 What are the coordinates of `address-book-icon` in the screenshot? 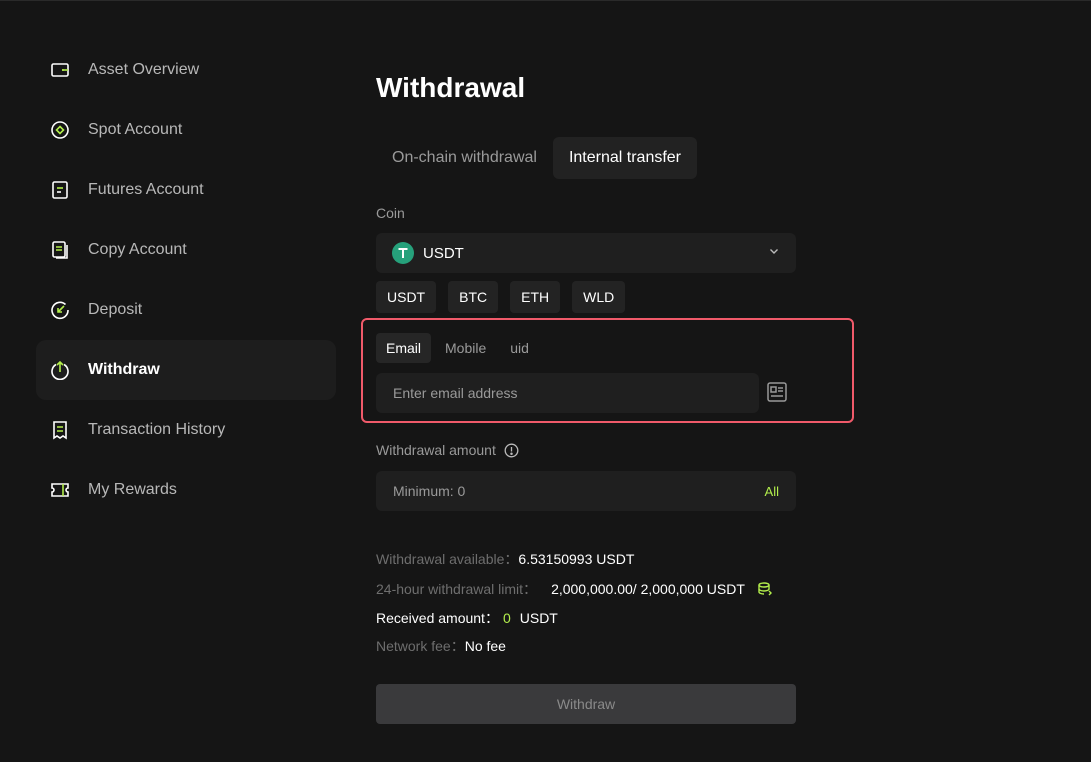 It's located at (777, 392).